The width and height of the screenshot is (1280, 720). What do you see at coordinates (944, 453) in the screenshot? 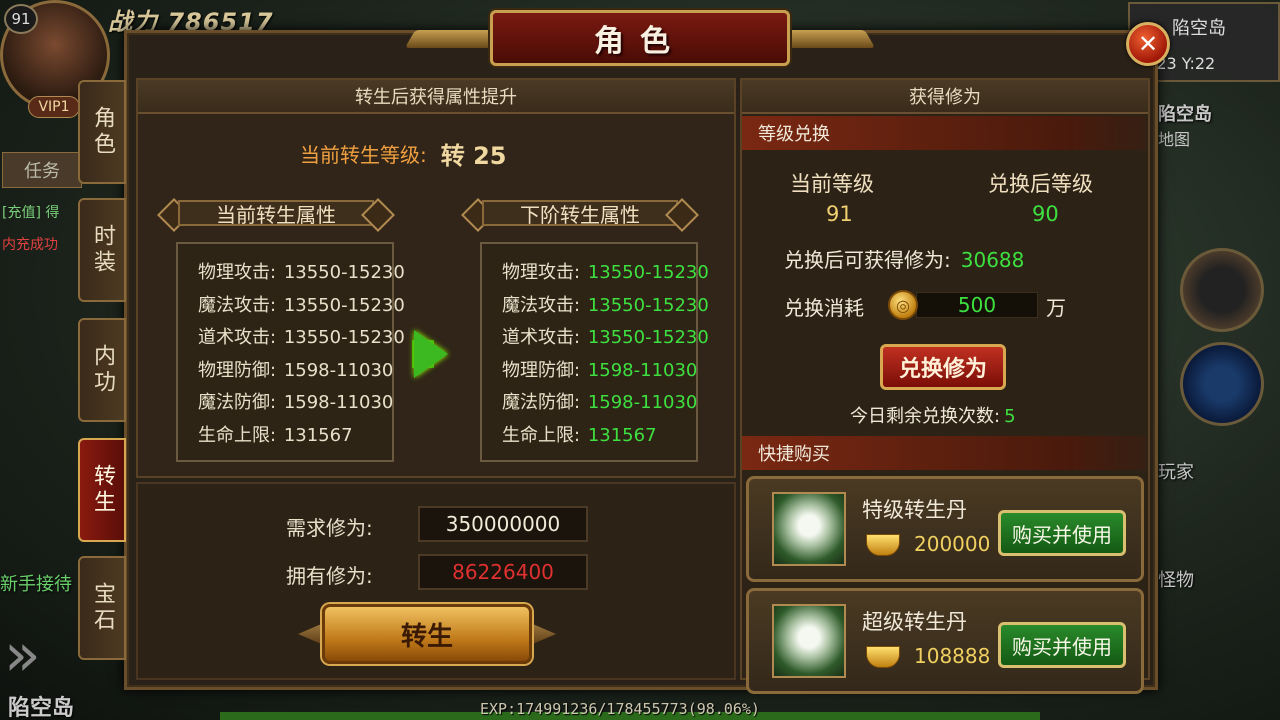
I see `quick-buy-section: 快捷购买` at bounding box center [944, 453].